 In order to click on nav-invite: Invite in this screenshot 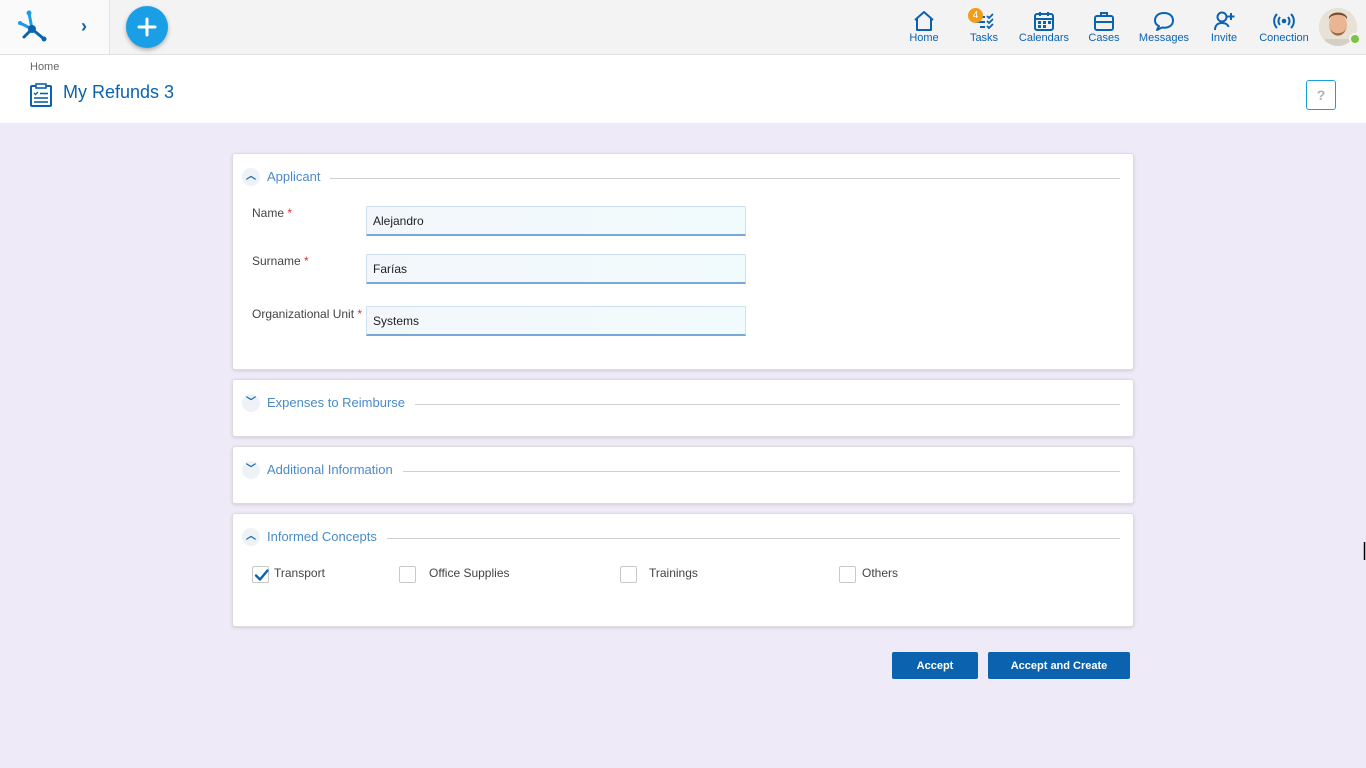, I will do `click(1224, 27)`.